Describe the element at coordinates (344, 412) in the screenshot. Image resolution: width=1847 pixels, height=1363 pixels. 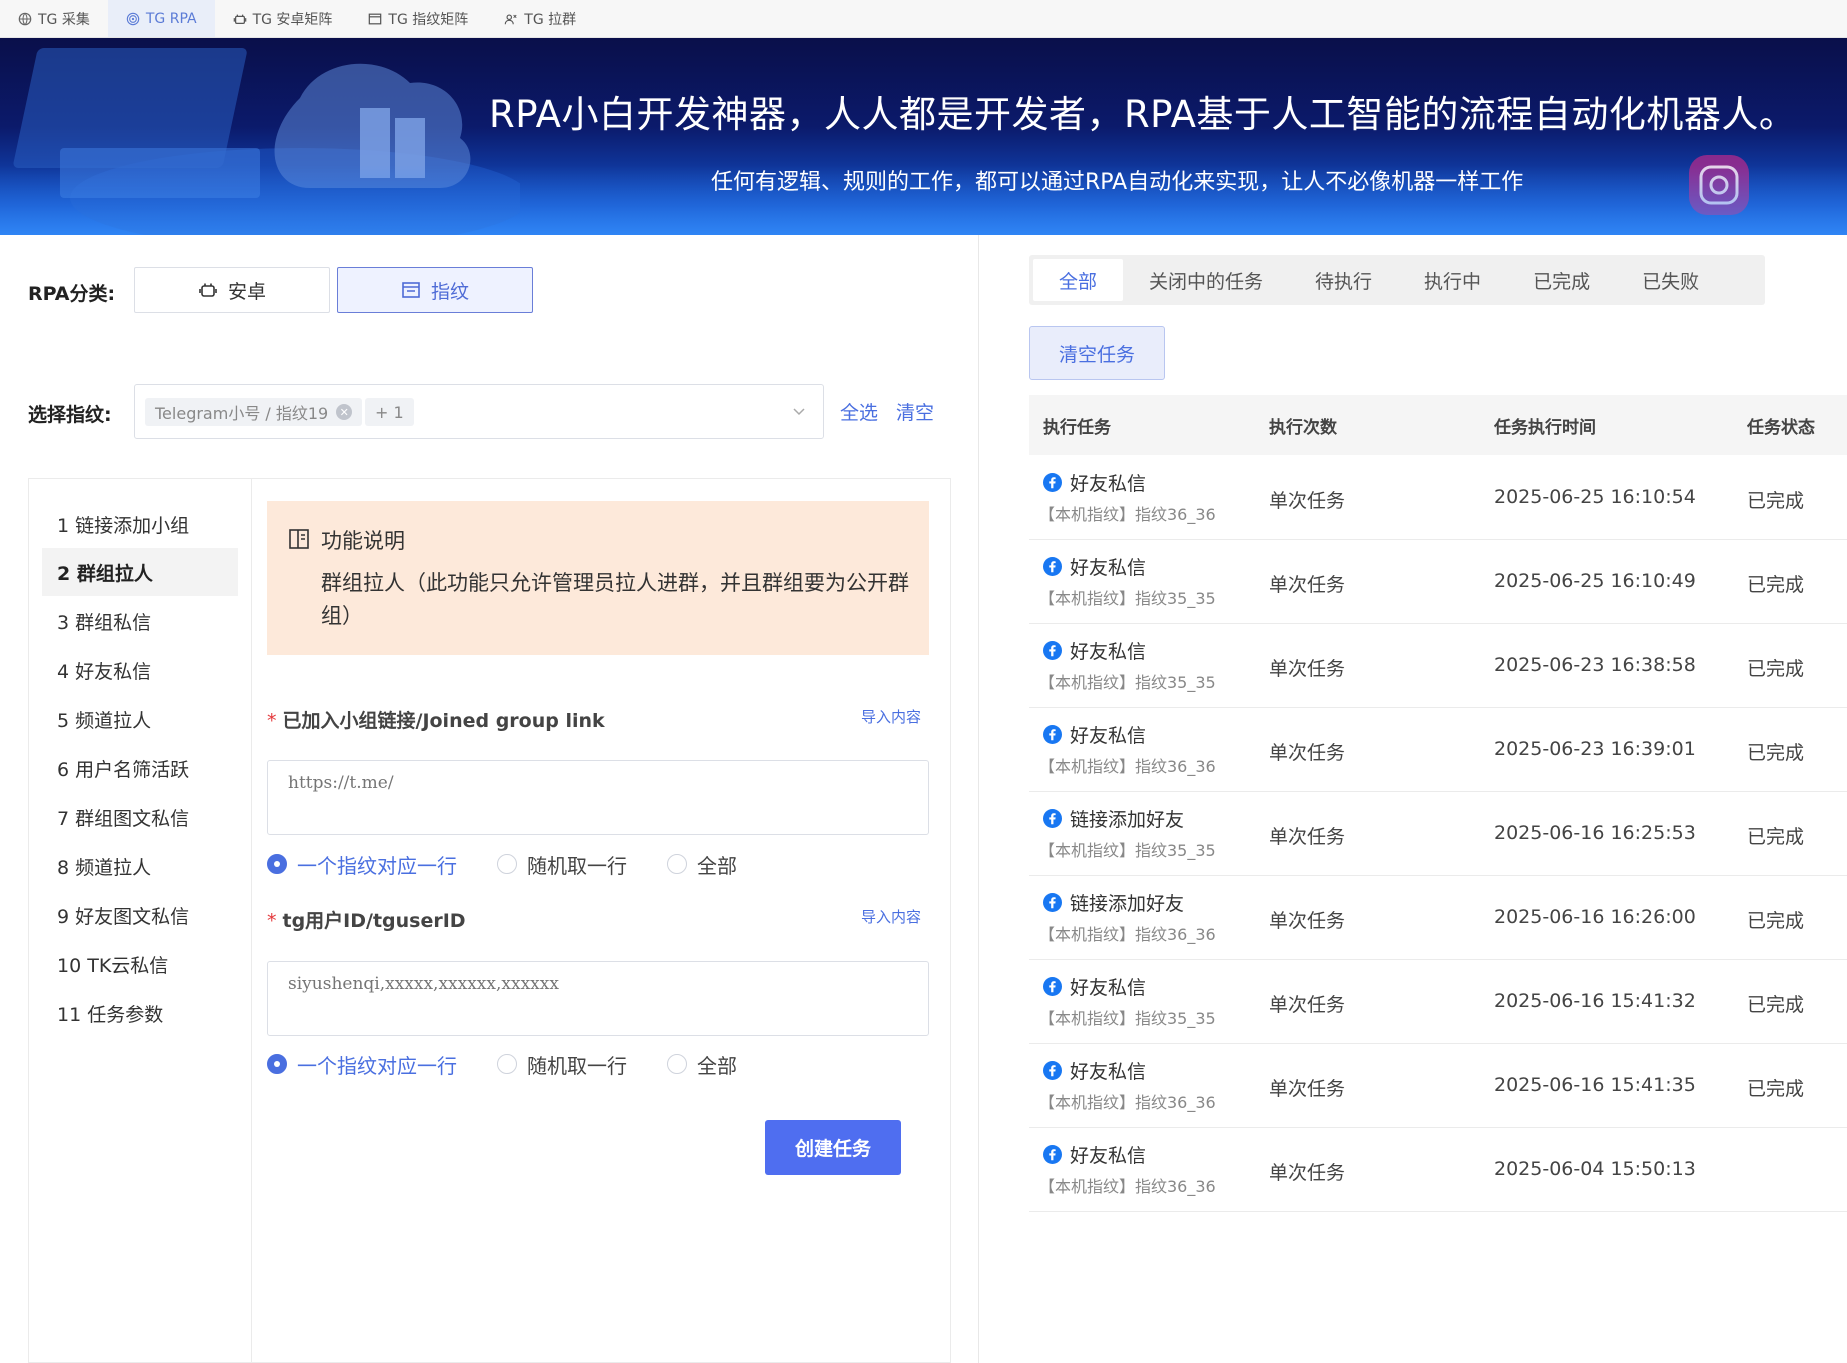
I see `tag-remove-icon: ✕` at that location.